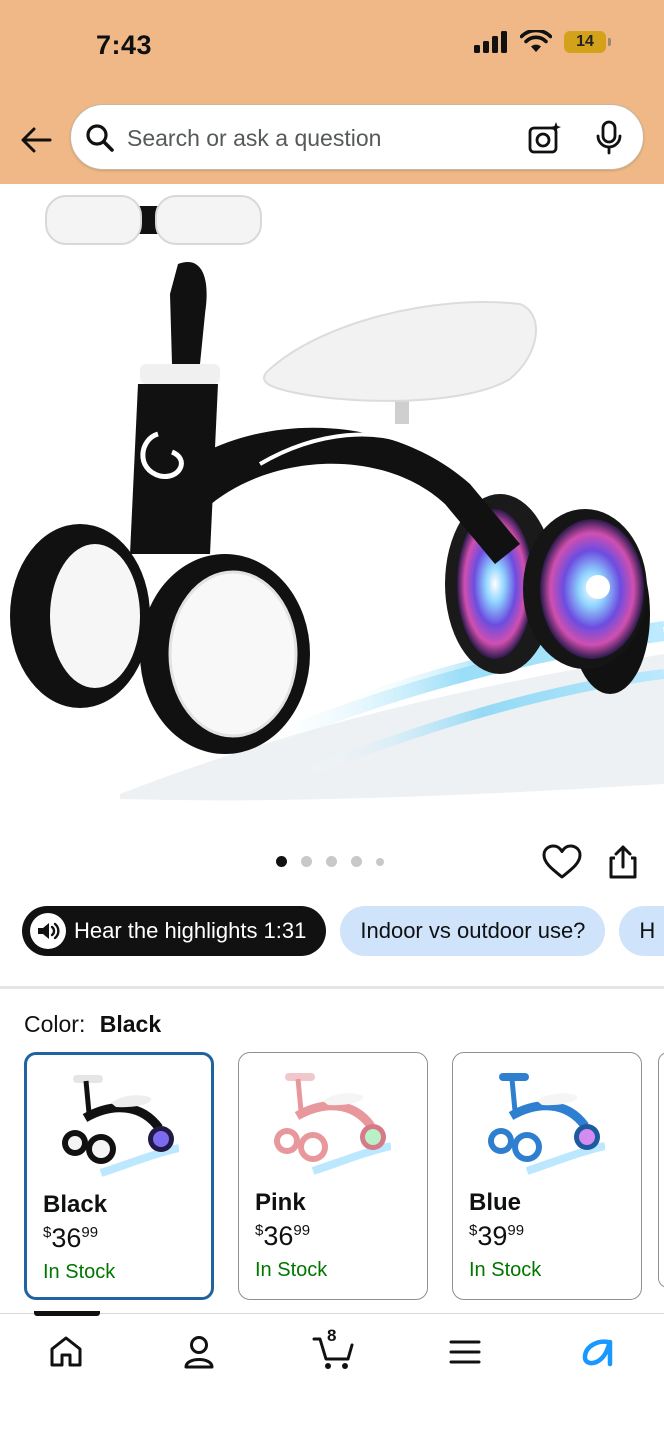  Describe the element at coordinates (280, 1202) in the screenshot. I see `variant-name: Pink` at that location.